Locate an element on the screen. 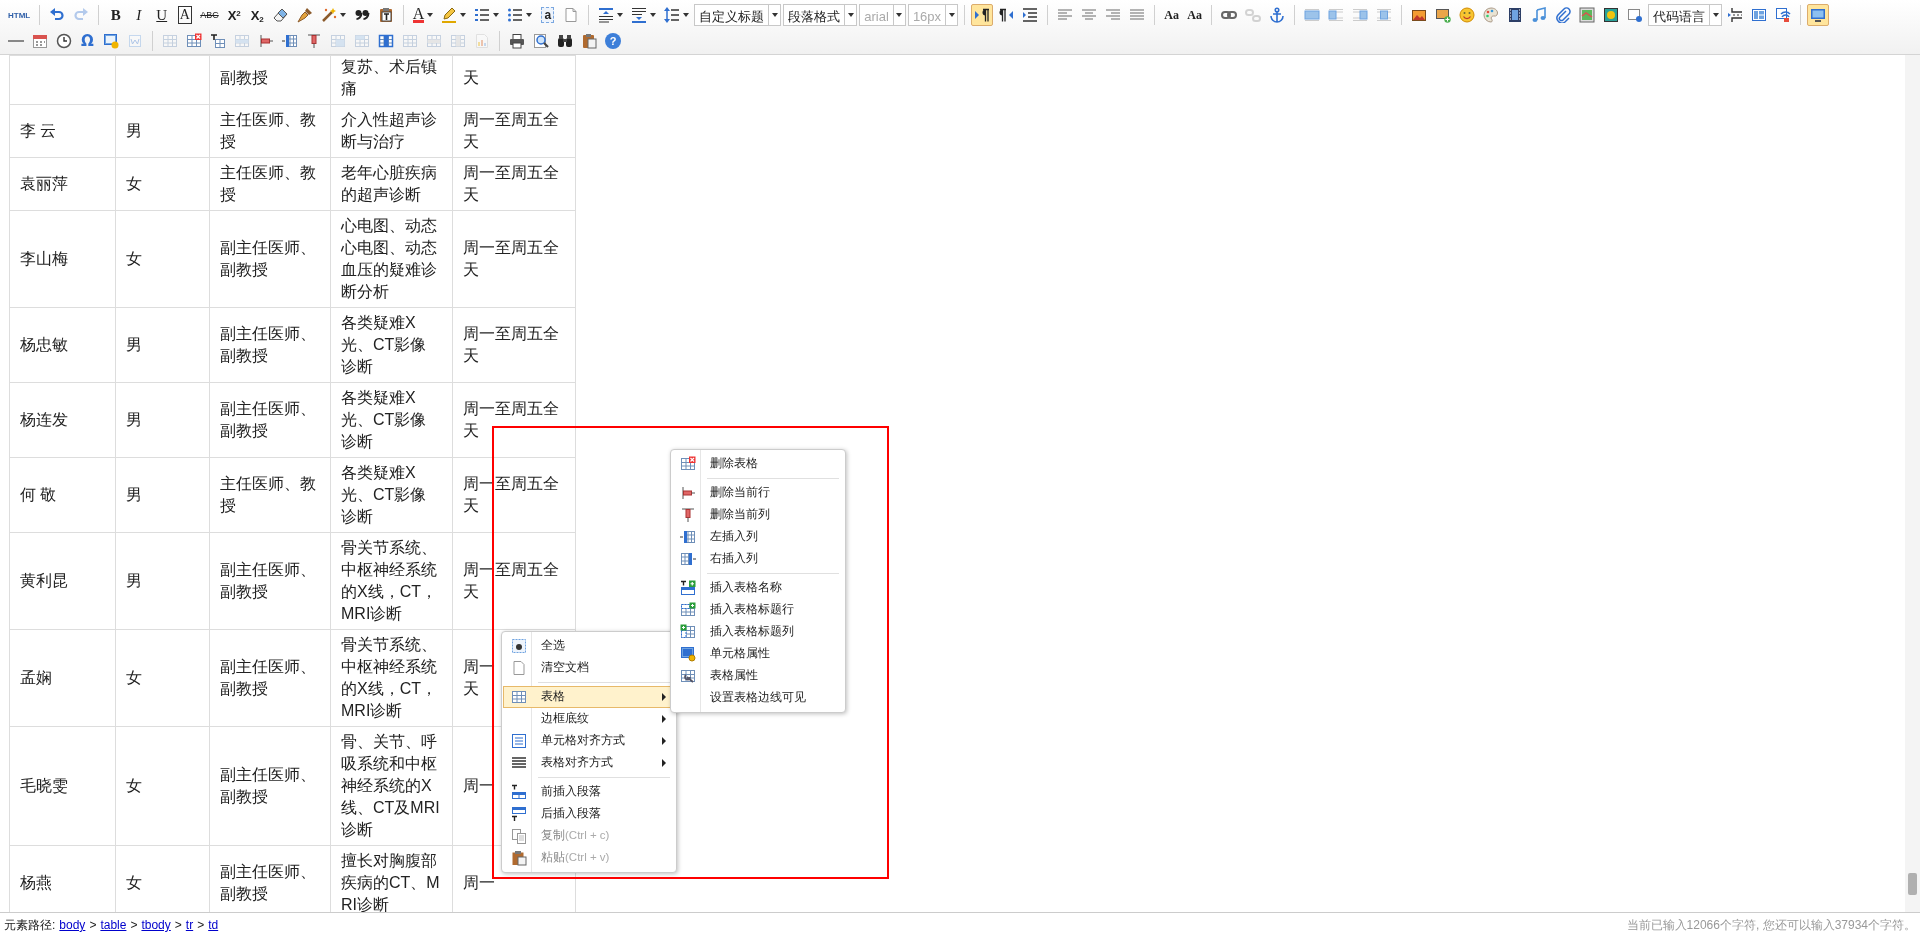 The width and height of the screenshot is (1920, 937). align-justify-icon is located at coordinates (1137, 15).